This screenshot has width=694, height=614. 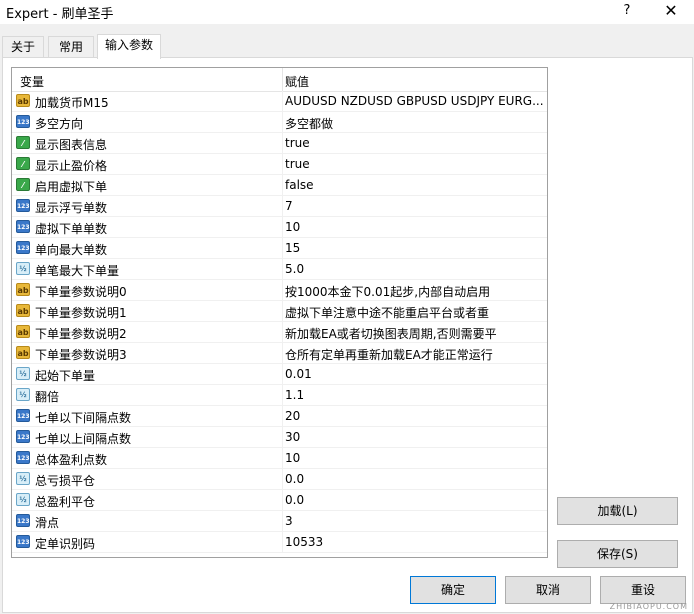 What do you see at coordinates (71, 229) in the screenshot?
I see `parameter-name: 虚拟下单单数` at bounding box center [71, 229].